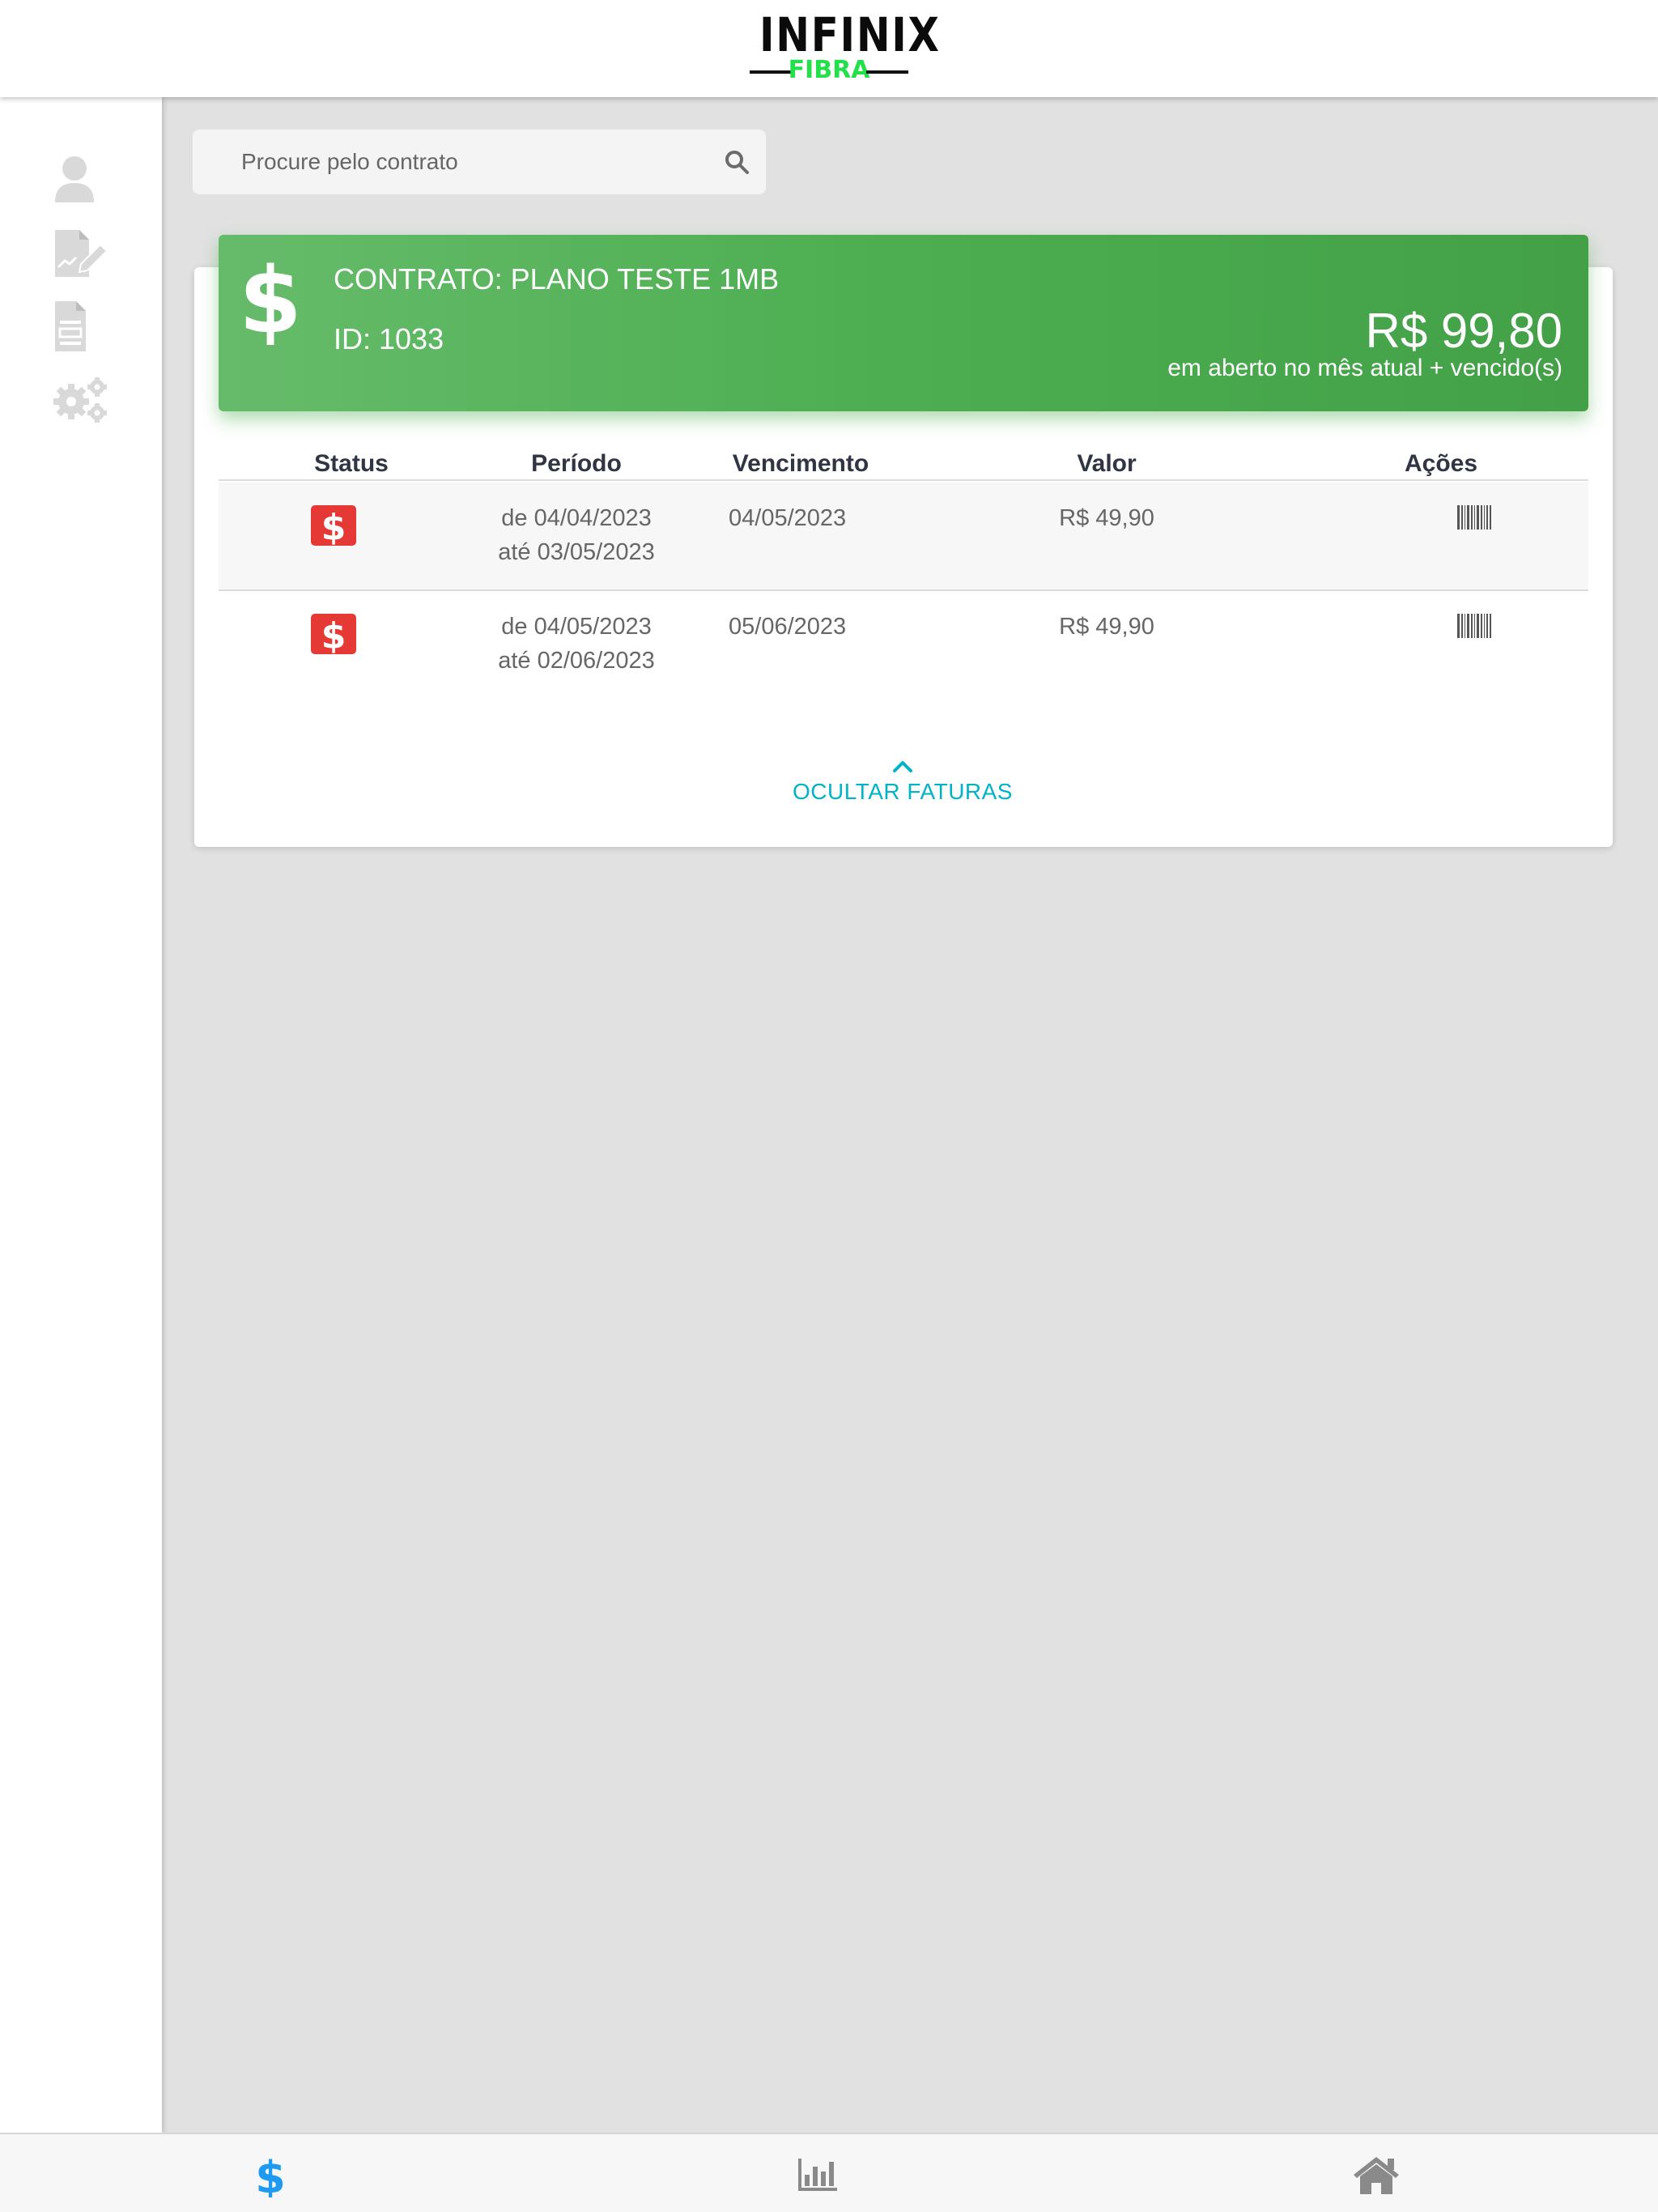 This screenshot has width=1658, height=2212. I want to click on sidebar-item-profile, so click(81, 181).